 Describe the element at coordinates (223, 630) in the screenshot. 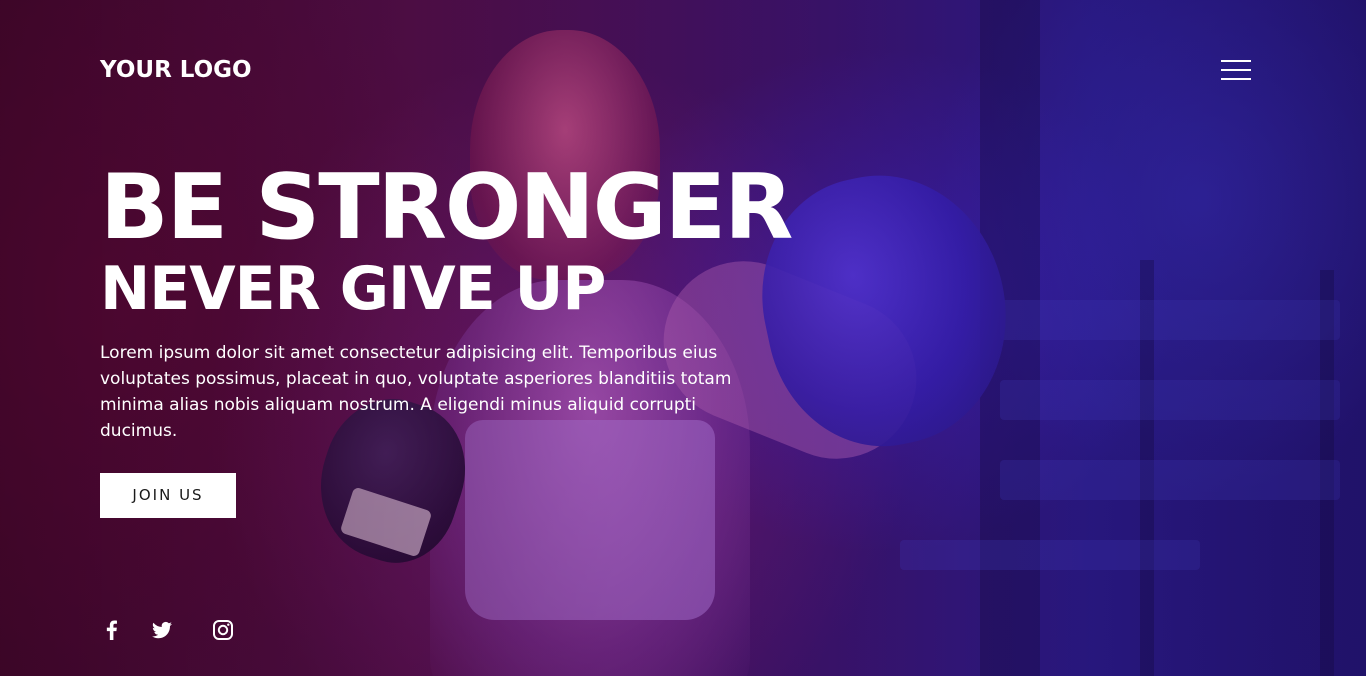

I see `instagram-icon` at that location.